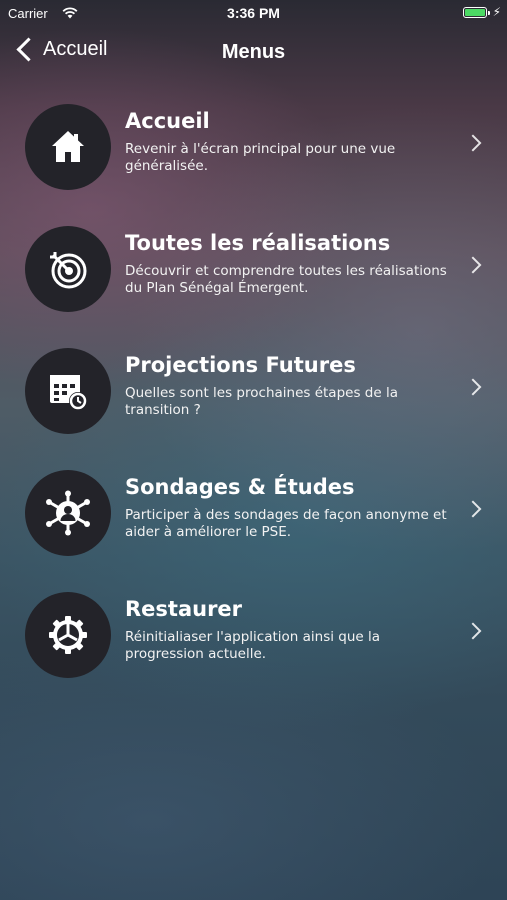 Image resolution: width=507 pixels, height=900 pixels. I want to click on battery-level, so click(475, 12).